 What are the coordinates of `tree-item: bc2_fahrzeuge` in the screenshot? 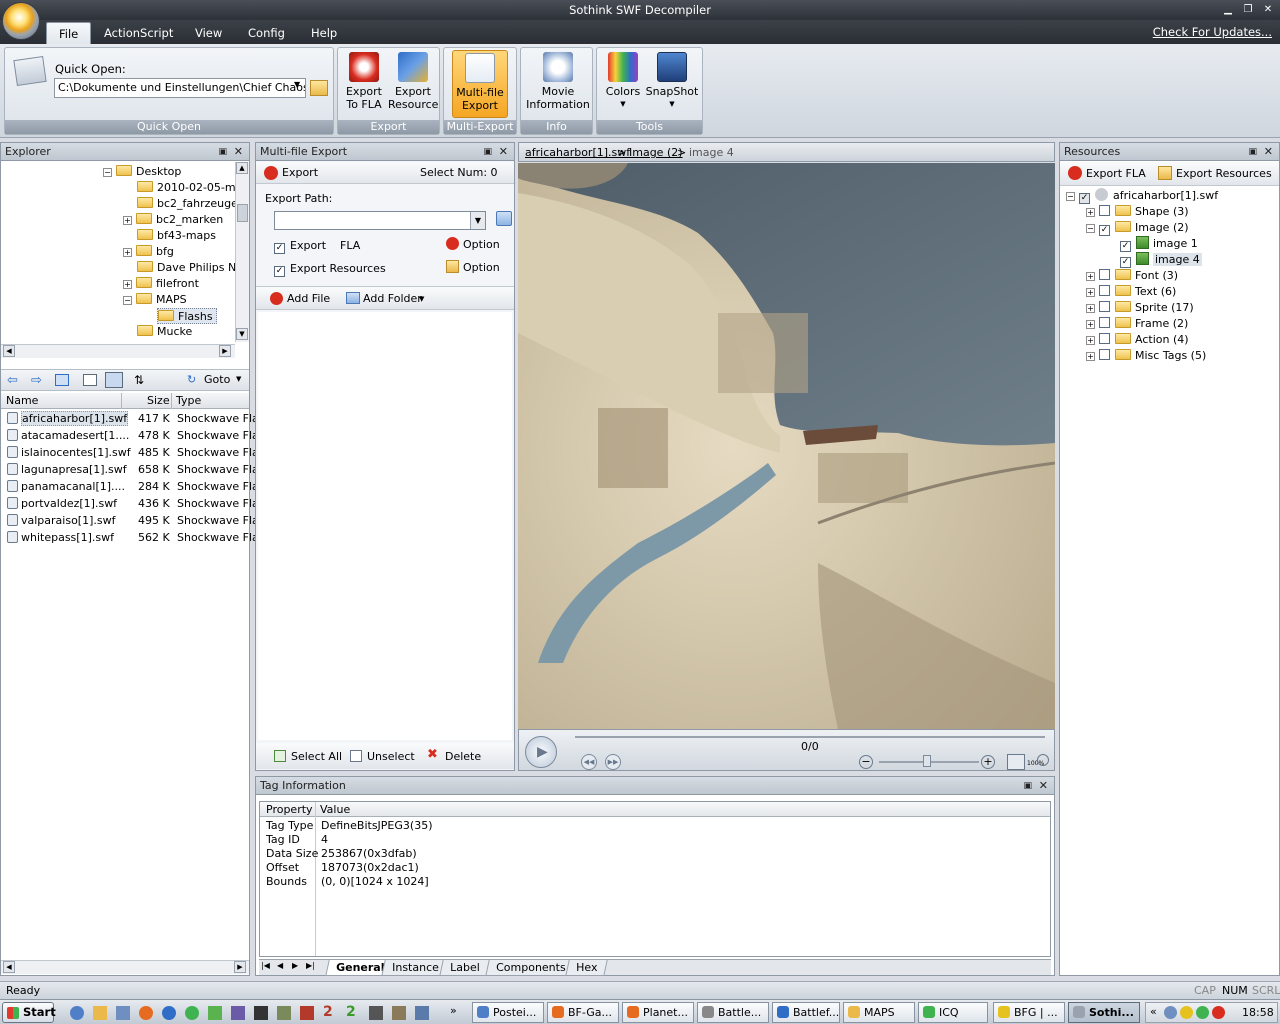 It's located at (186, 204).